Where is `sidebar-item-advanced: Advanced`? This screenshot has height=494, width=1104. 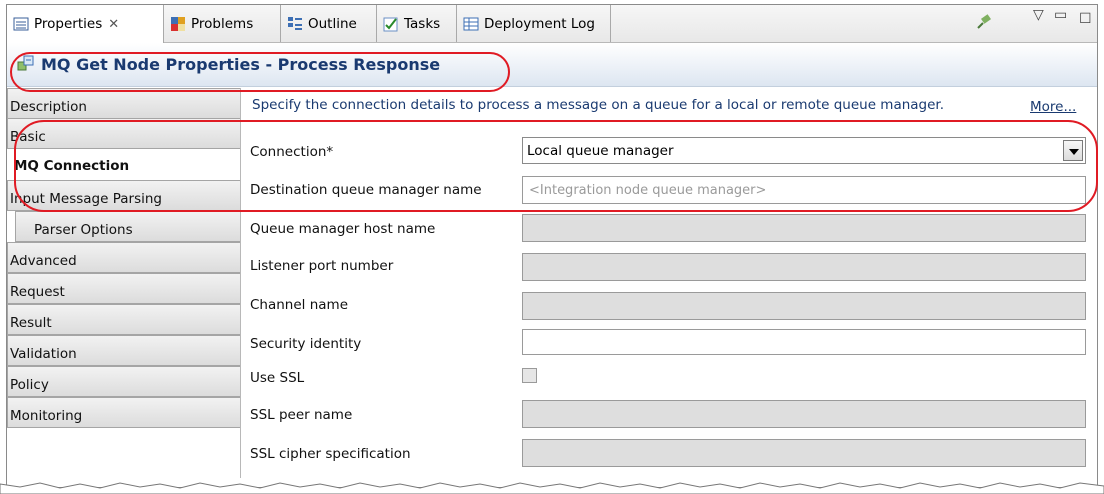 sidebar-item-advanced: Advanced is located at coordinates (124, 257).